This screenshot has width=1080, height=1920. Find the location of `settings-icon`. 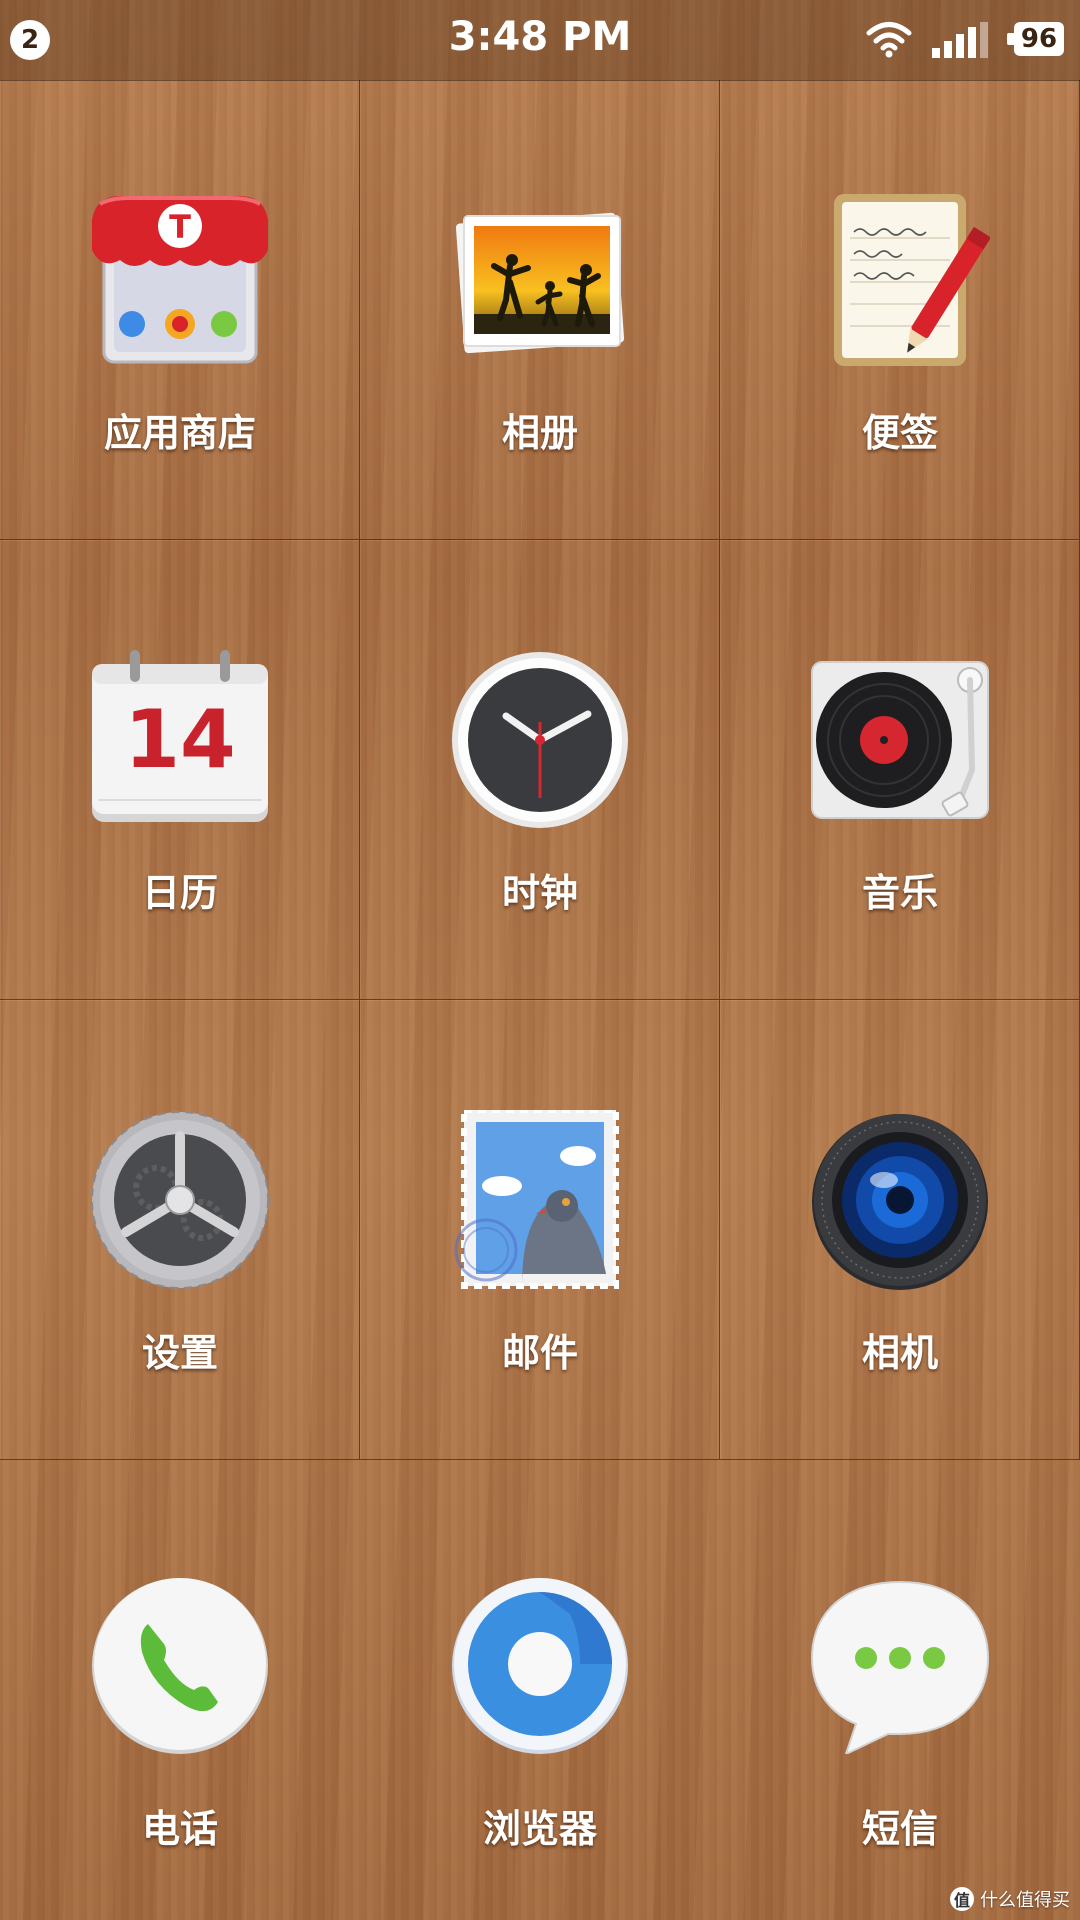

settings-icon is located at coordinates (180, 1200).